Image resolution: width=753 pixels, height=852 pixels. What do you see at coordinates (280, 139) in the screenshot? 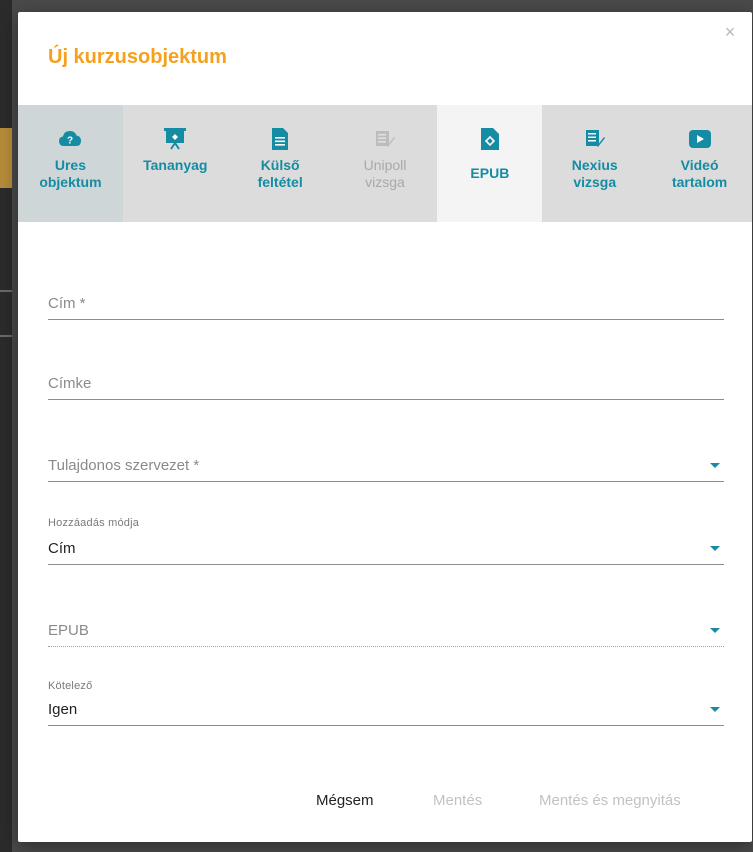
I see `document-icon` at bounding box center [280, 139].